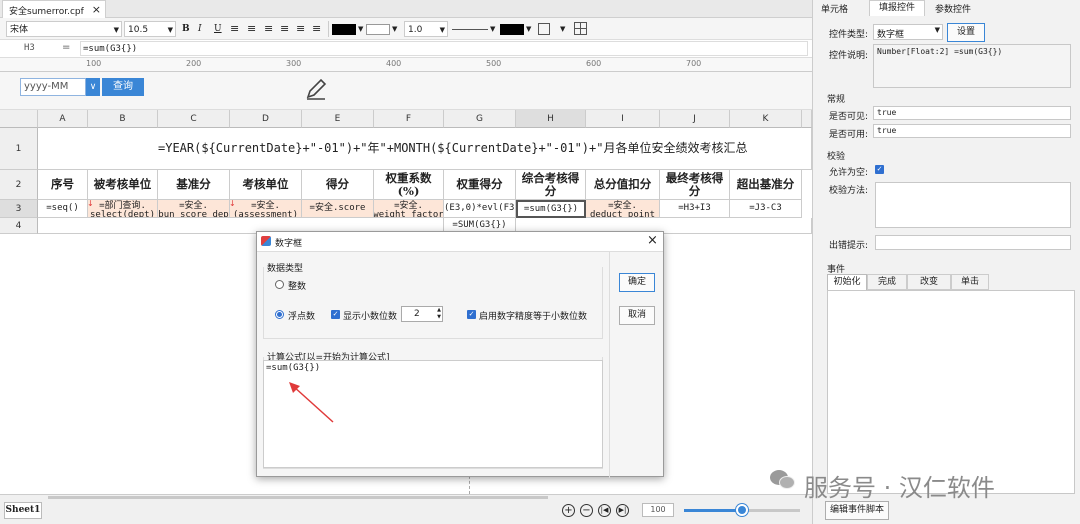 The image size is (1080, 524). What do you see at coordinates (973, 242) in the screenshot?
I see `error-hint-field` at bounding box center [973, 242].